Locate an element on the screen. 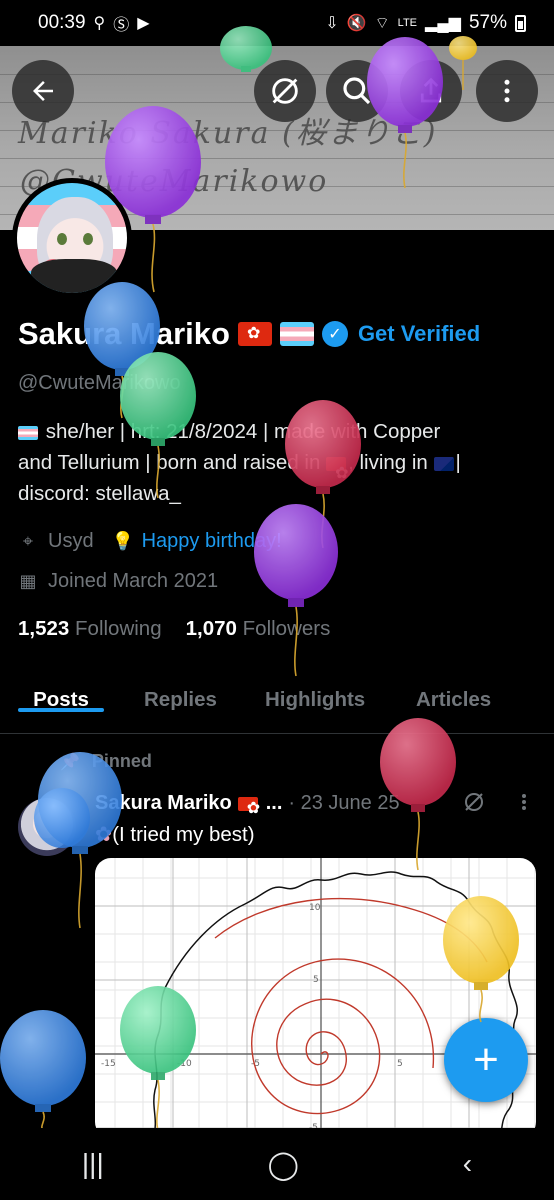 This screenshot has height=1200, width=554. balloon-blue is located at coordinates (43, 1070).